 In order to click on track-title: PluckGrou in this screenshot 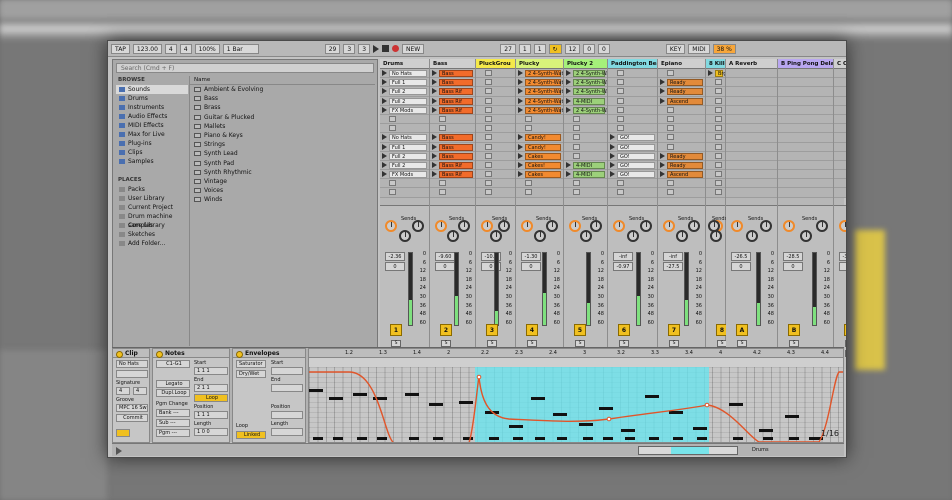, I will do `click(495, 64)`.